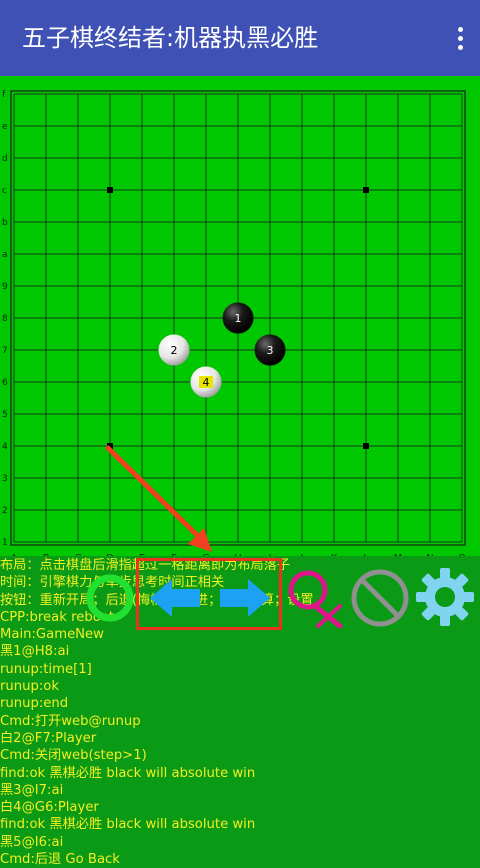 The image size is (480, 868). I want to click on row-label: 1, so click(5, 543).